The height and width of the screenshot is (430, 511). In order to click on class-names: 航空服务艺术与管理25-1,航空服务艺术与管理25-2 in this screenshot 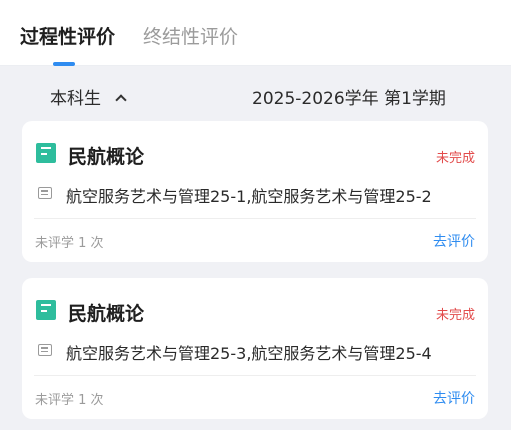, I will do `click(249, 196)`.